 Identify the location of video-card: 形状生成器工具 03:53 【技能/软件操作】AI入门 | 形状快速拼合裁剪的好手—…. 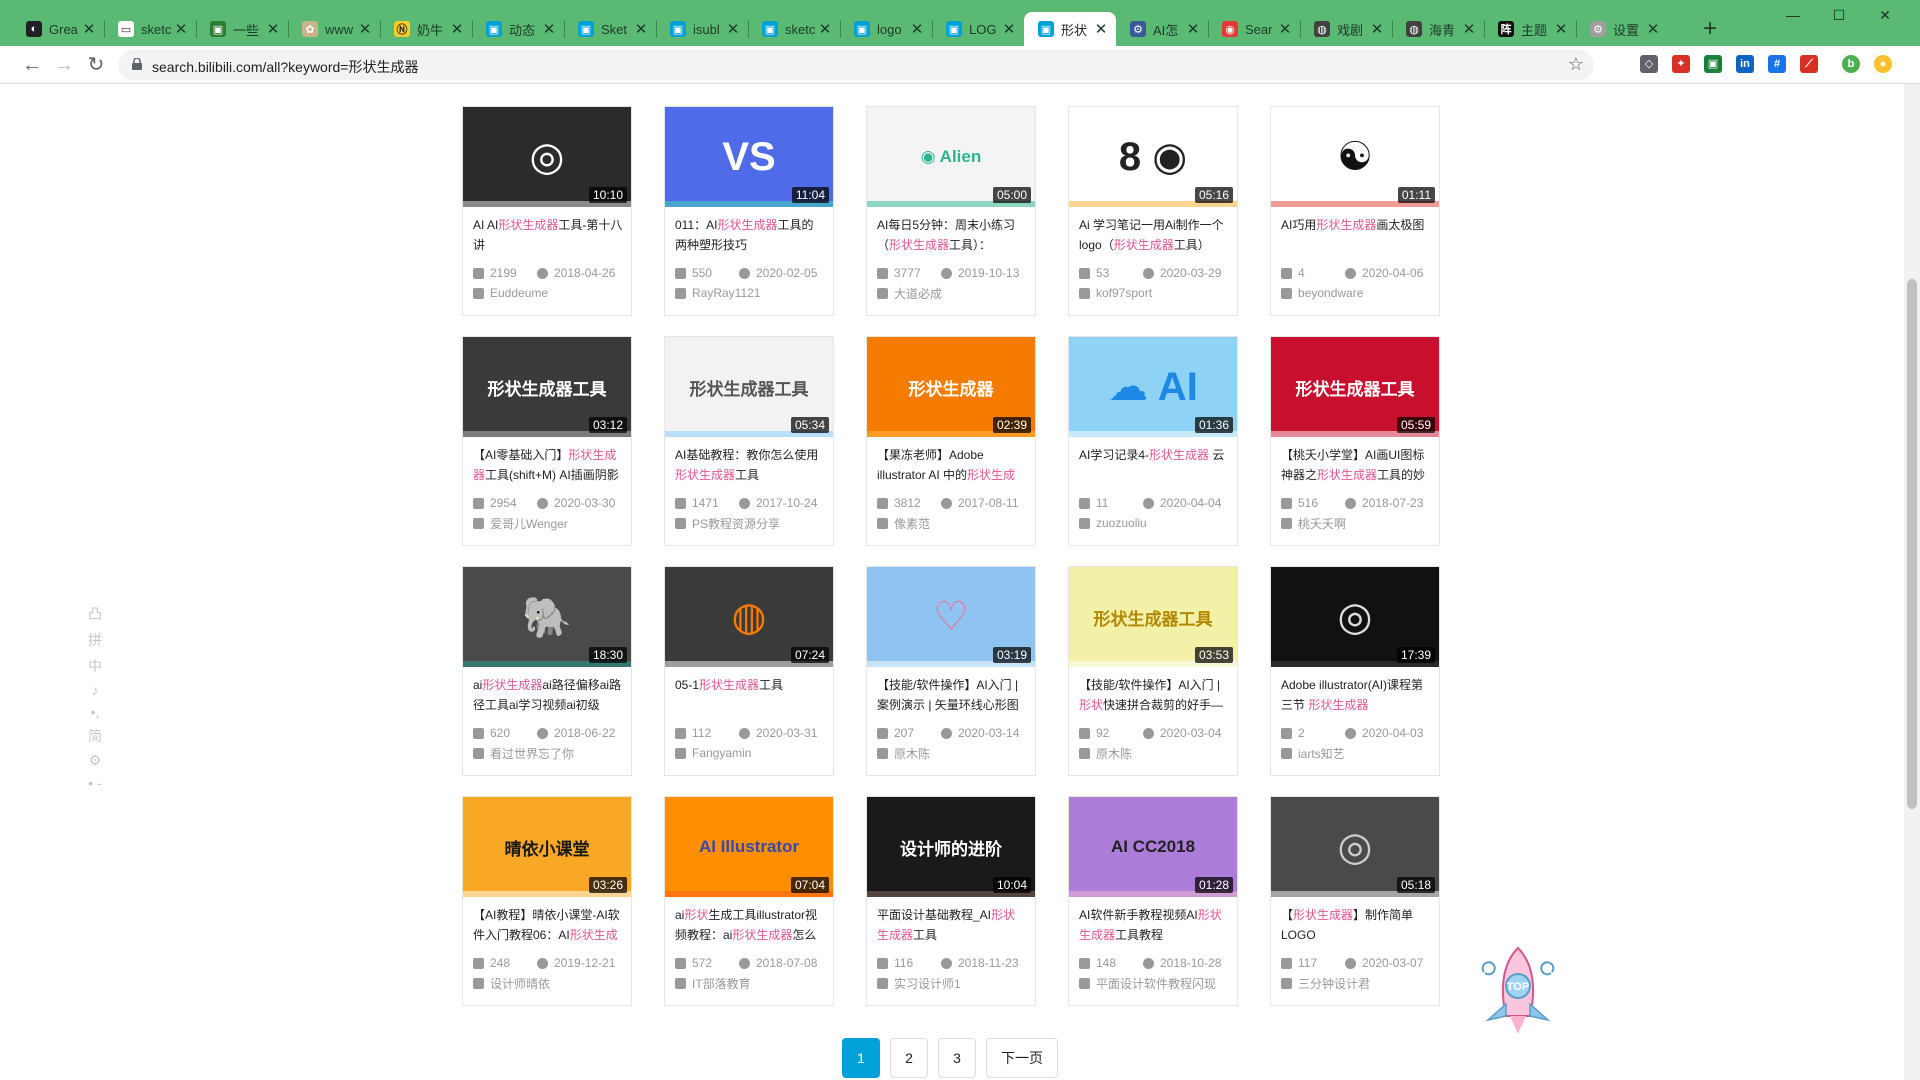
(1153, 671).